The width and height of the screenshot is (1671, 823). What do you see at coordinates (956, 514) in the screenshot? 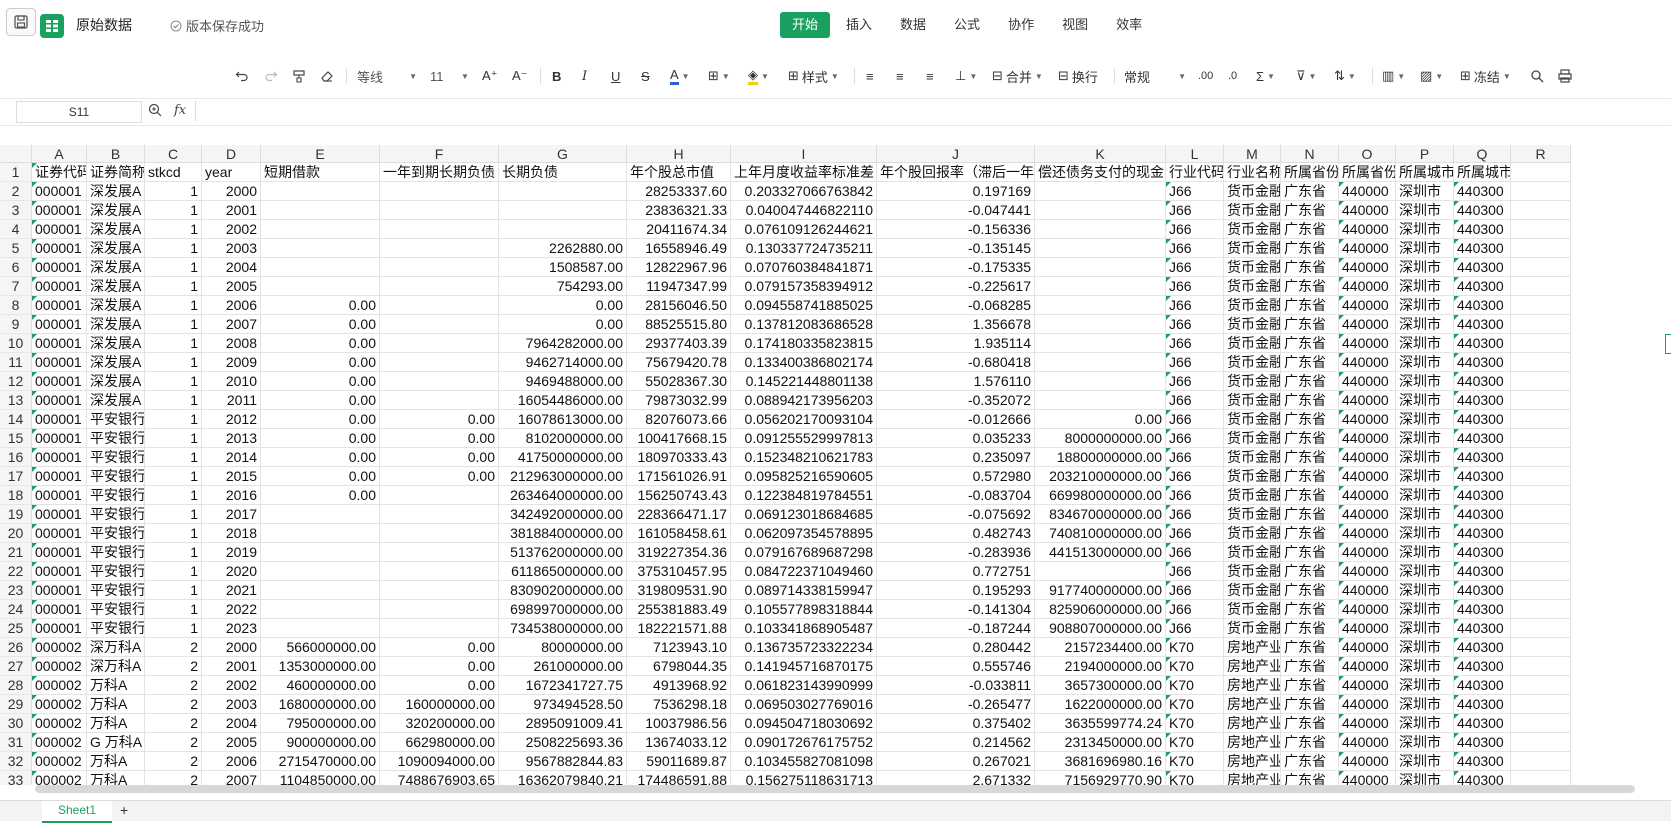
I see `cell: -0.075692` at bounding box center [956, 514].